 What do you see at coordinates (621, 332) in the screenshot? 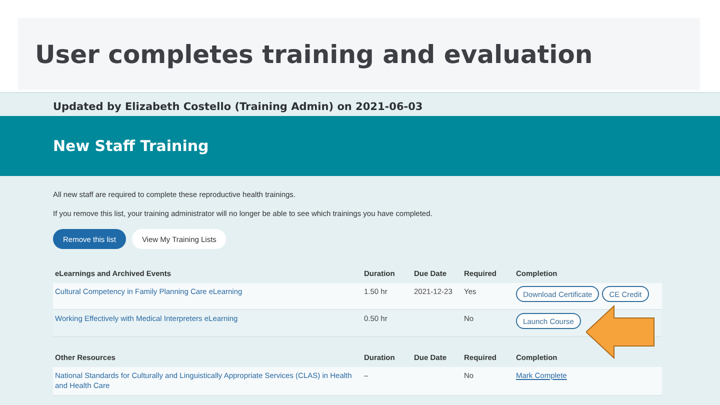
I see `arrow-pointer-drawing` at bounding box center [621, 332].